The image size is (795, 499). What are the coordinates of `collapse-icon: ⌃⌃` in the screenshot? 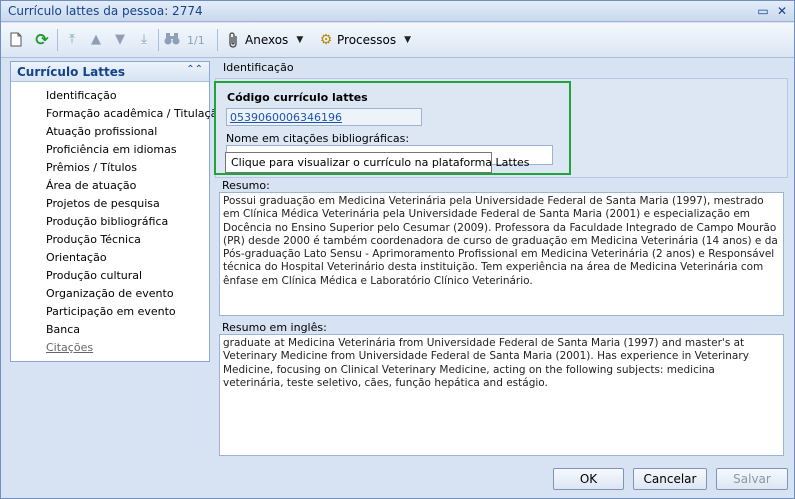 It's located at (194, 69).